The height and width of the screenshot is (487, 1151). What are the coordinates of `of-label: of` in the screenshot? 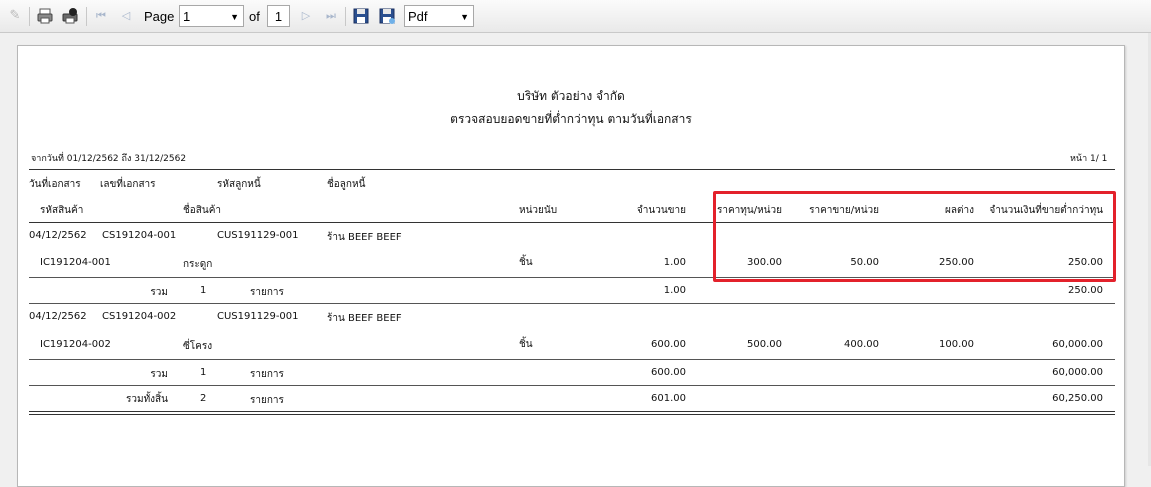 It's located at (254, 16).